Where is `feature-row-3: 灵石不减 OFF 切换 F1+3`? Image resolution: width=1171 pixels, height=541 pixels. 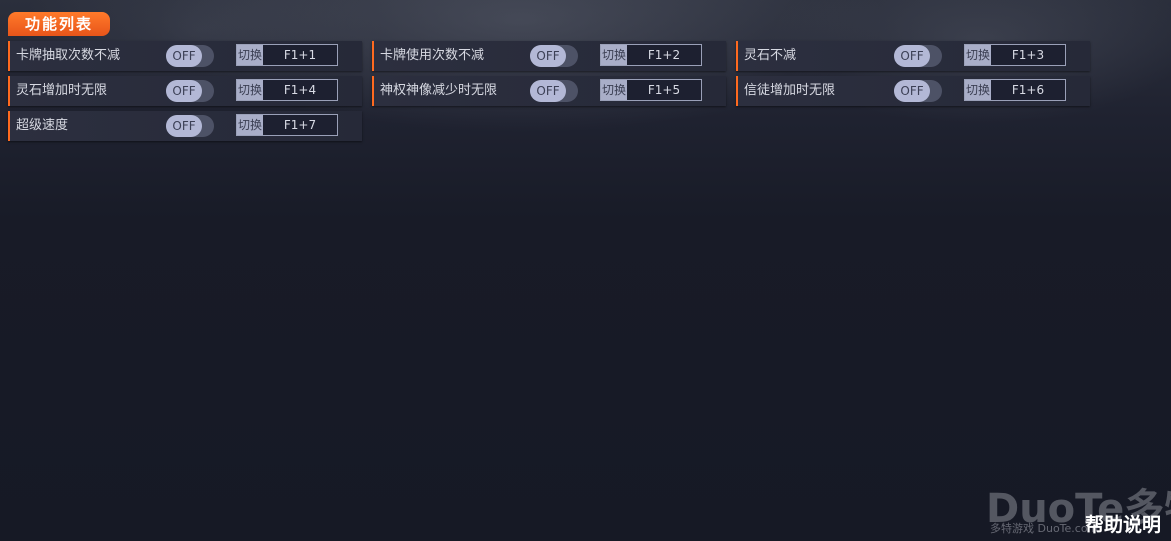
feature-row-3: 灵石不减 OFF 切换 F1+3 is located at coordinates (913, 56).